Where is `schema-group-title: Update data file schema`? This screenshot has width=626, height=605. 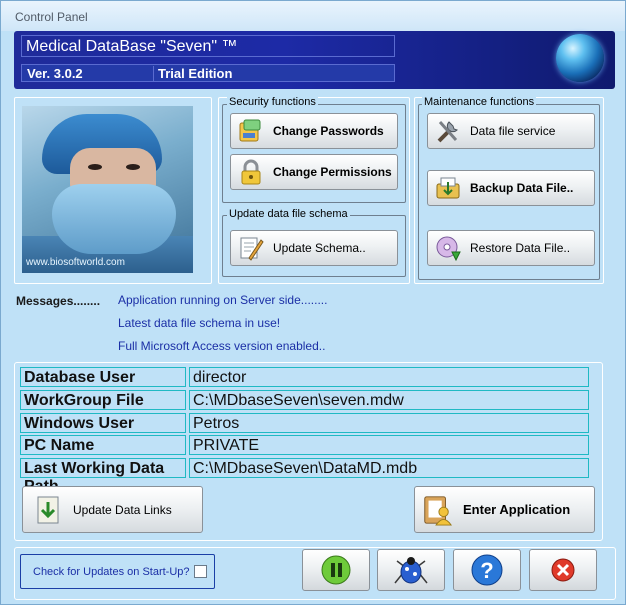 schema-group-title: Update data file schema is located at coordinates (288, 214).